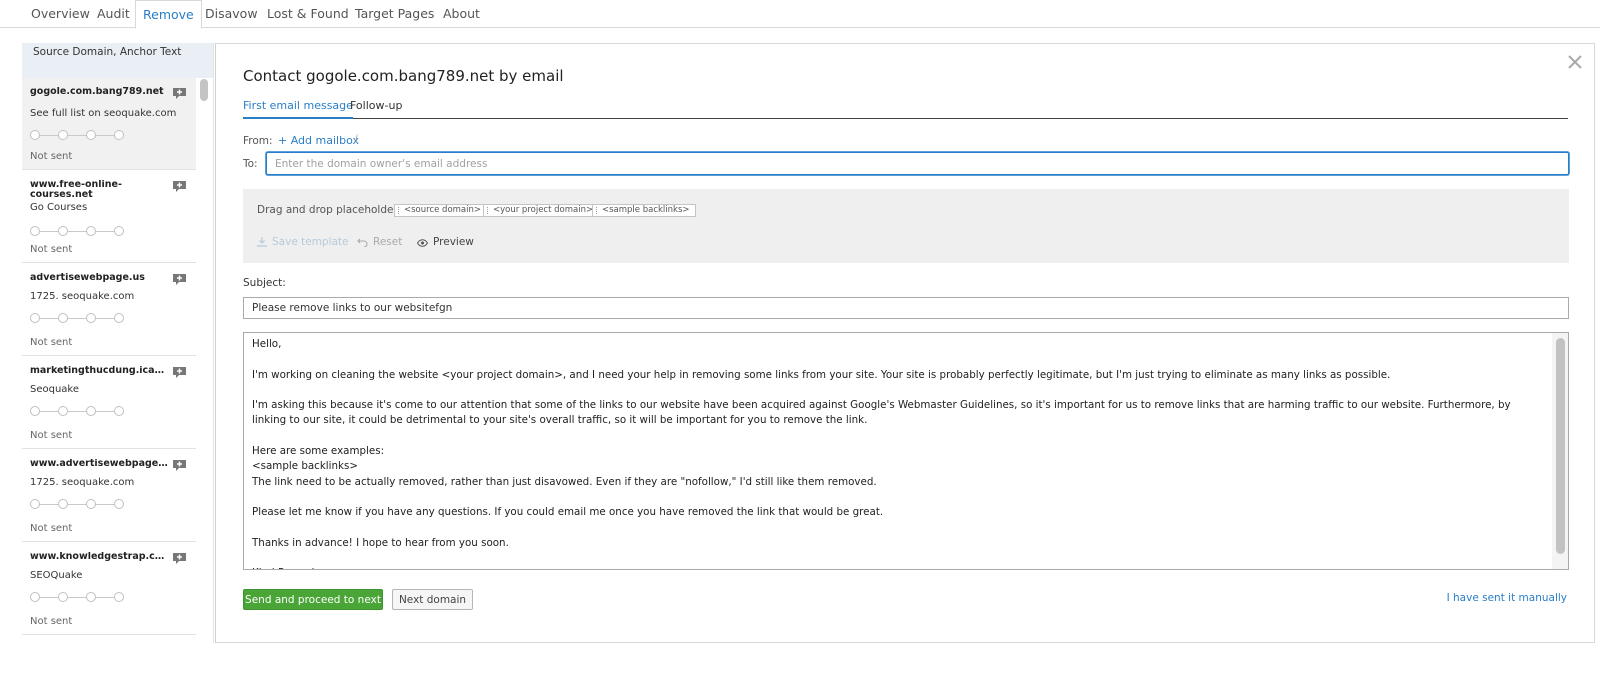 The width and height of the screenshot is (1600, 678). What do you see at coordinates (264, 283) in the screenshot?
I see `subject-label: Subject:` at bounding box center [264, 283].